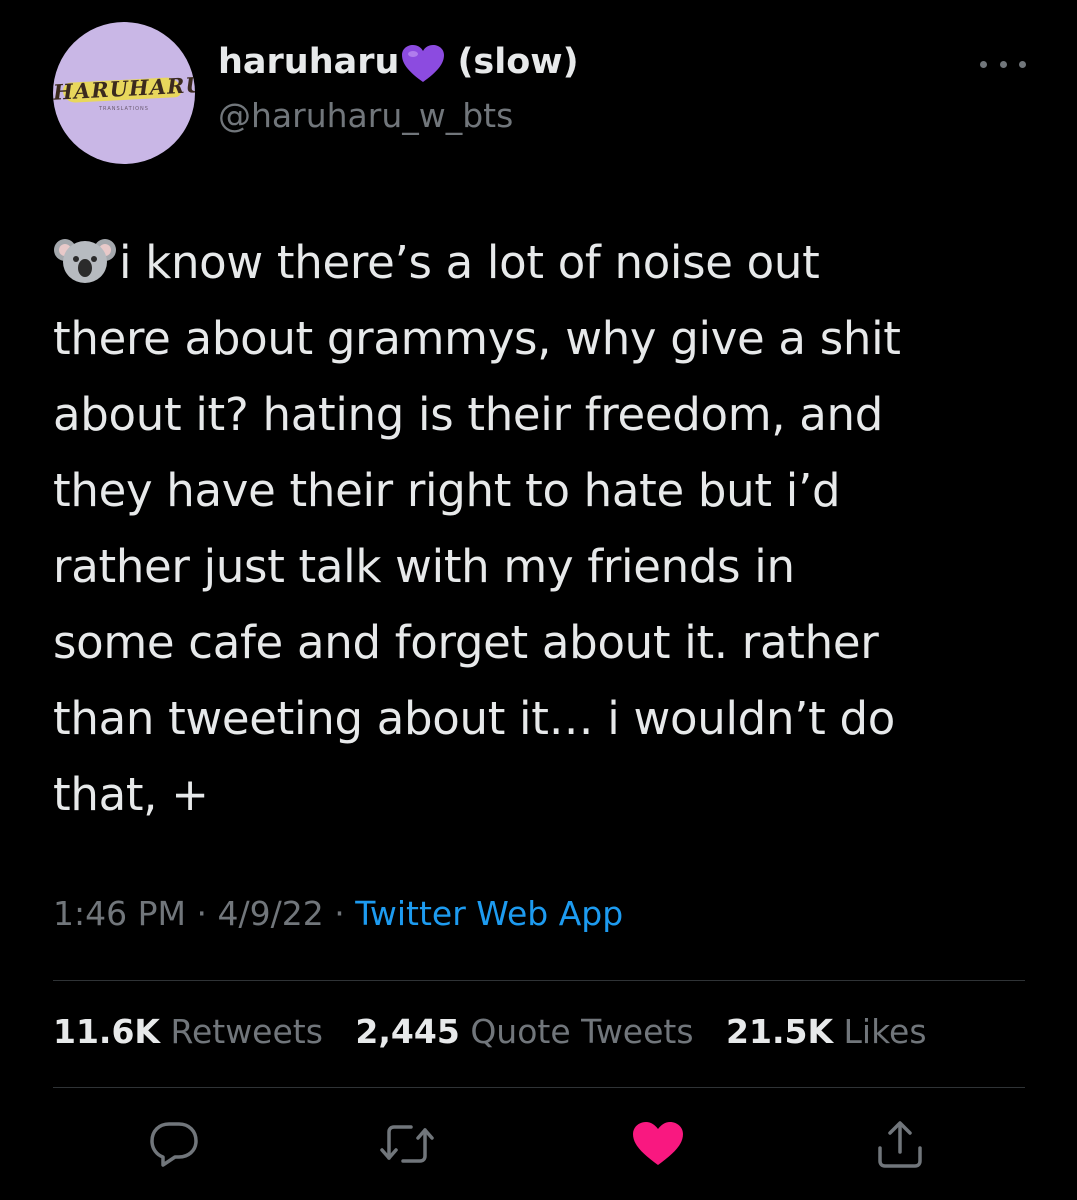  What do you see at coordinates (468, 414) in the screenshot?
I see `tweet-text-line-3: about it? hating is their freedom, and` at bounding box center [468, 414].